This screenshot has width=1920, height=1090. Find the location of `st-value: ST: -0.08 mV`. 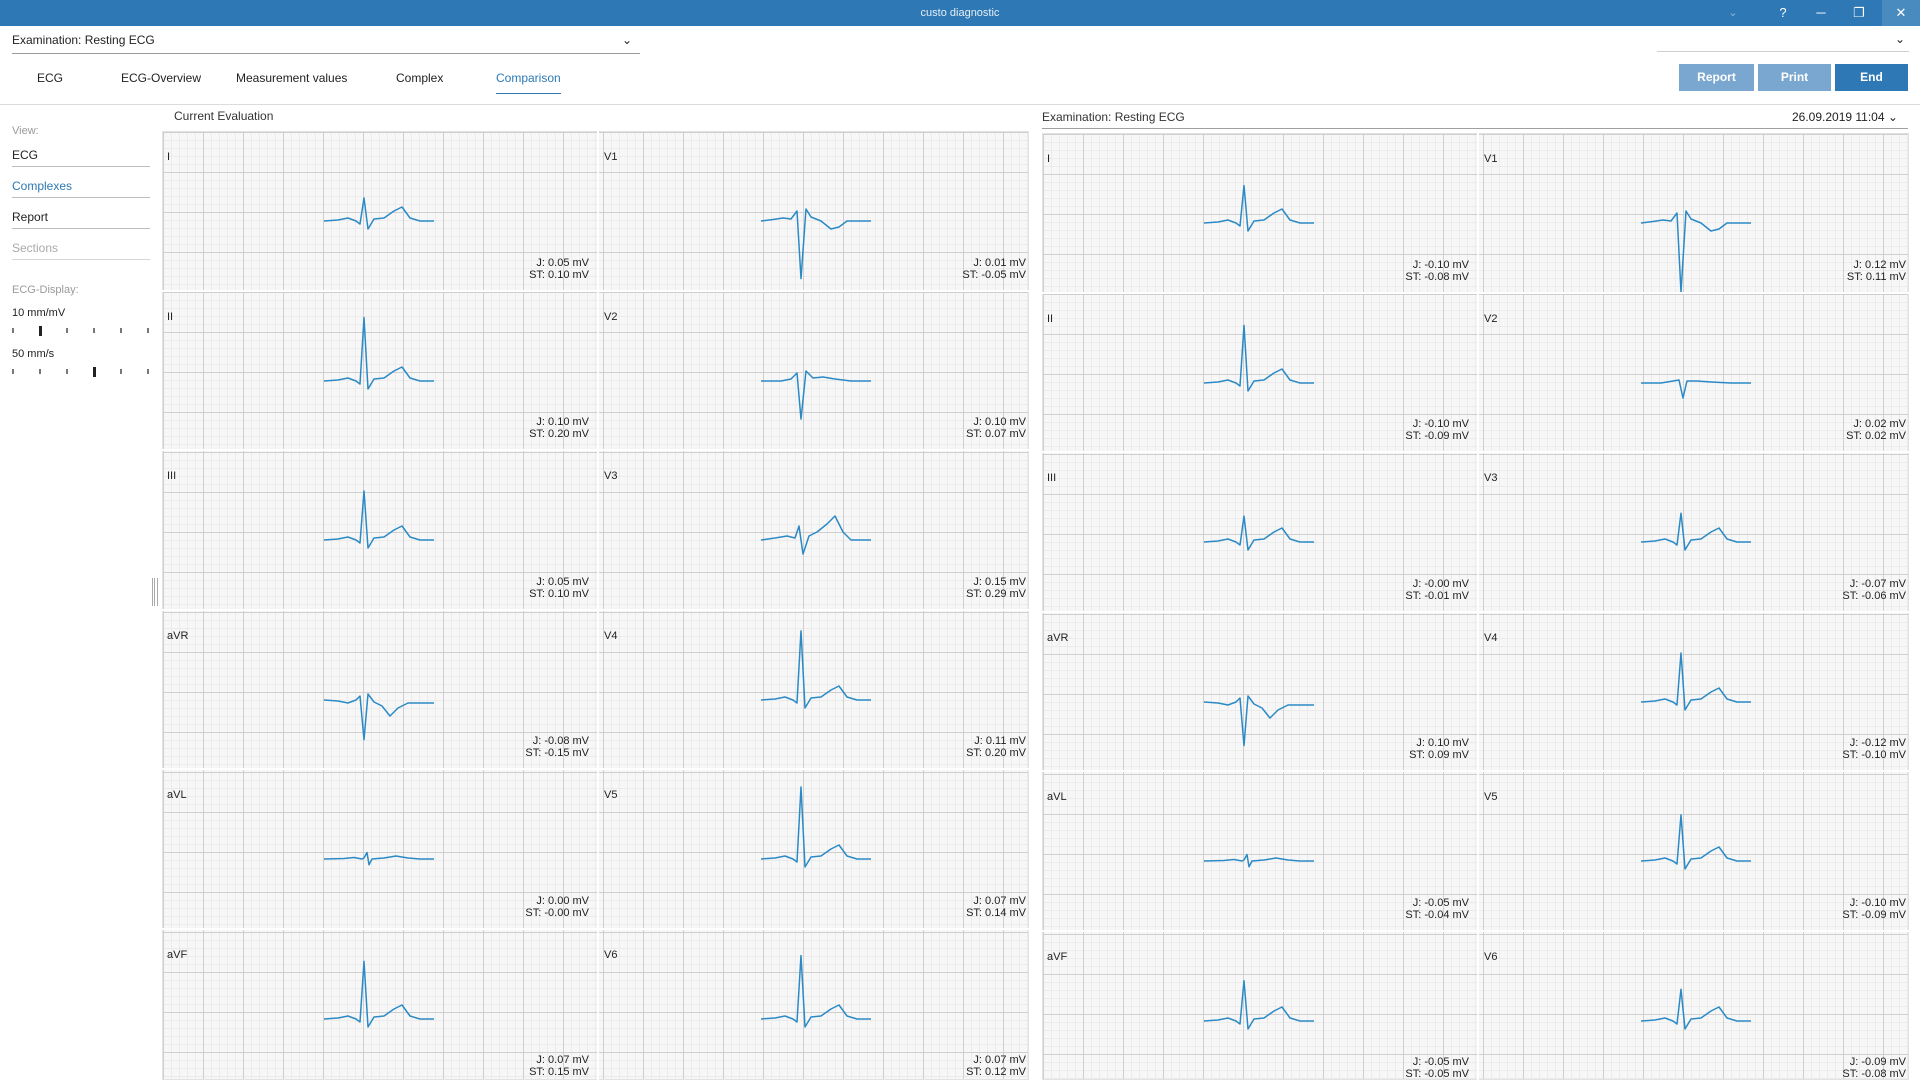

st-value: ST: -0.08 mV is located at coordinates (1874, 1074).